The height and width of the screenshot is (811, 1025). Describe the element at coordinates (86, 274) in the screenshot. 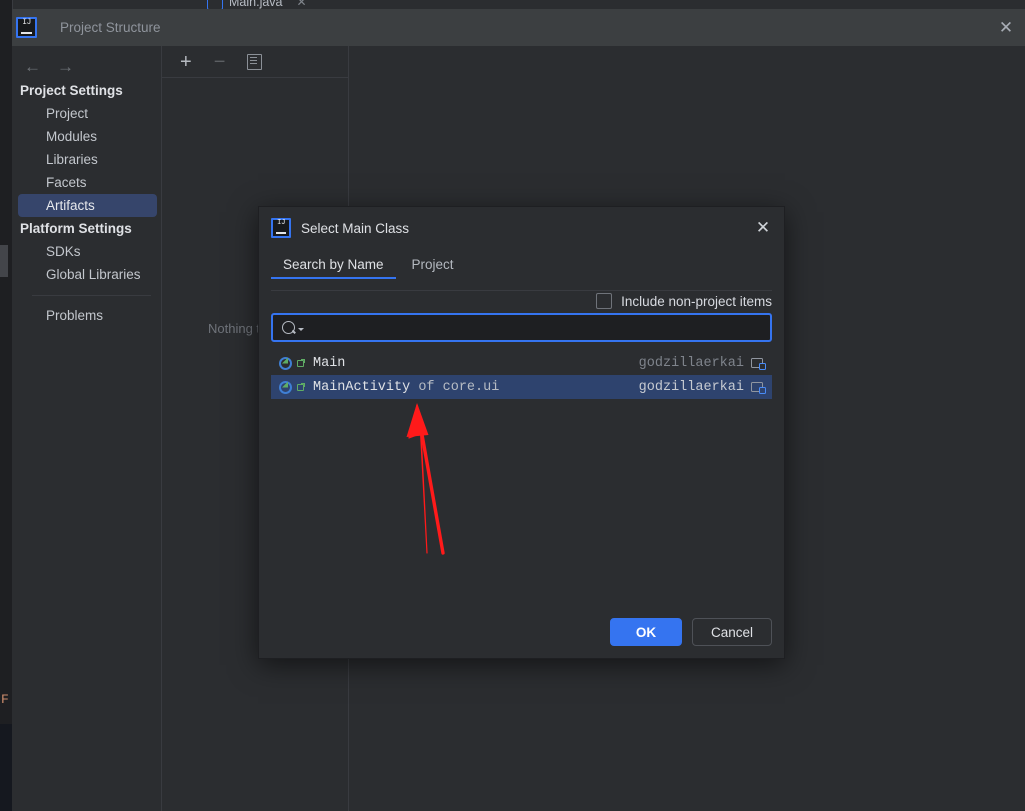

I see `sidebar-item-global-libraries: Global Libraries` at that location.